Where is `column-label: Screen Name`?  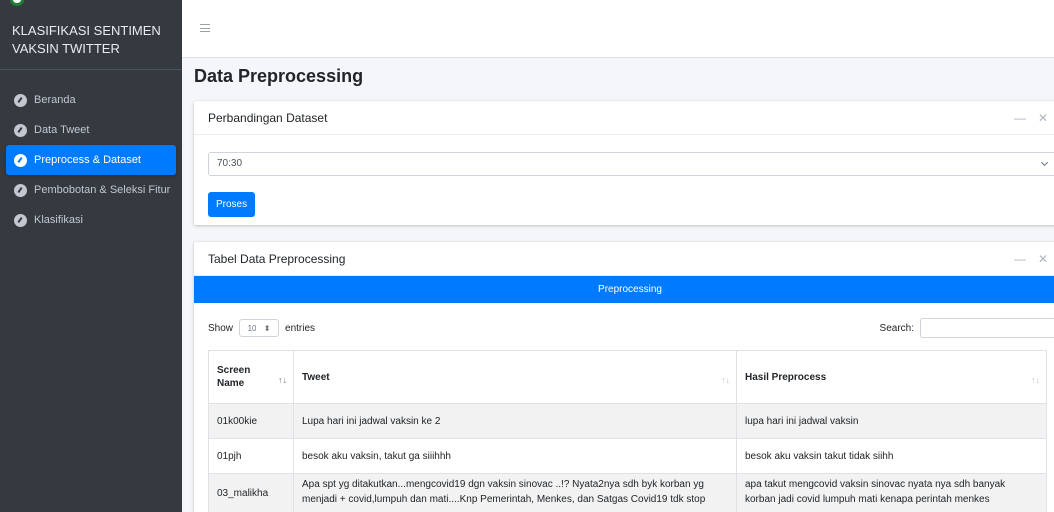
column-label: Screen Name is located at coordinates (234, 377).